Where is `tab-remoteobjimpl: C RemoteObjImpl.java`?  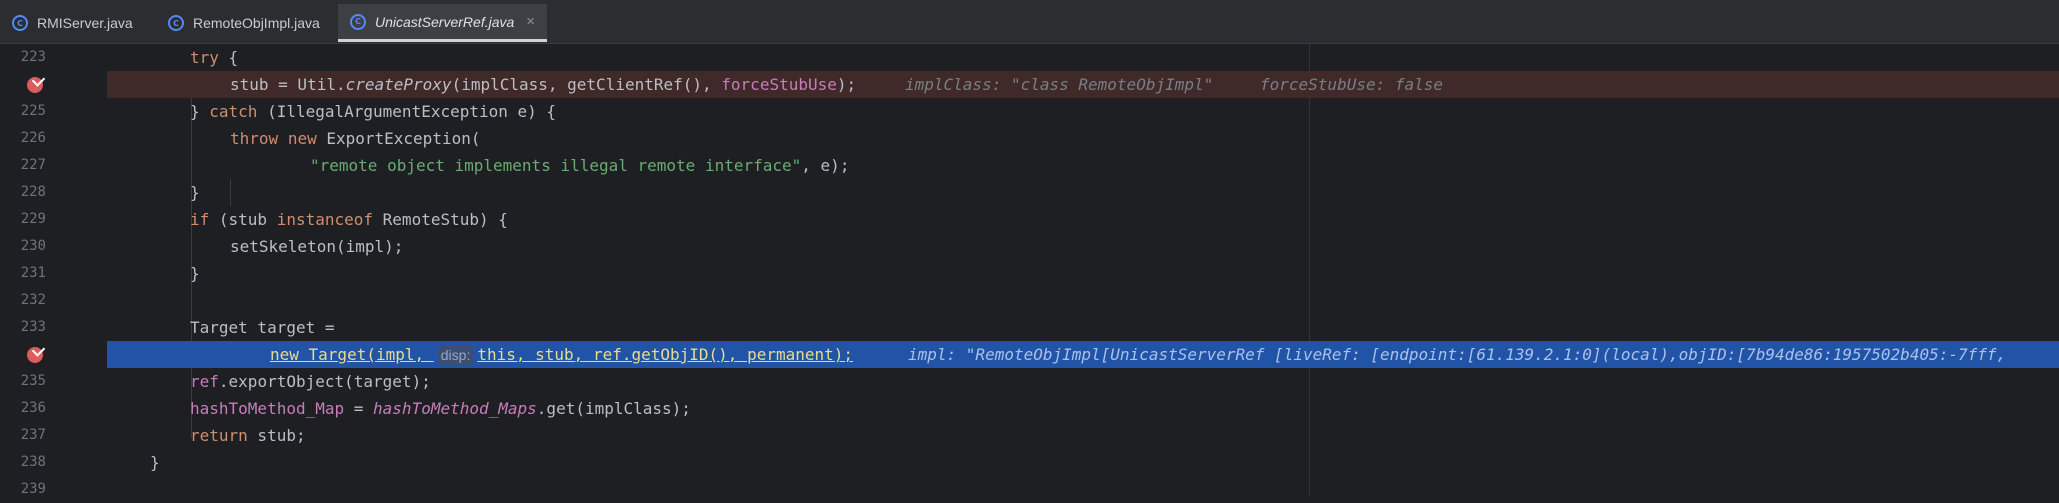 tab-remoteobjimpl: C RemoteObjImpl.java is located at coordinates (244, 23).